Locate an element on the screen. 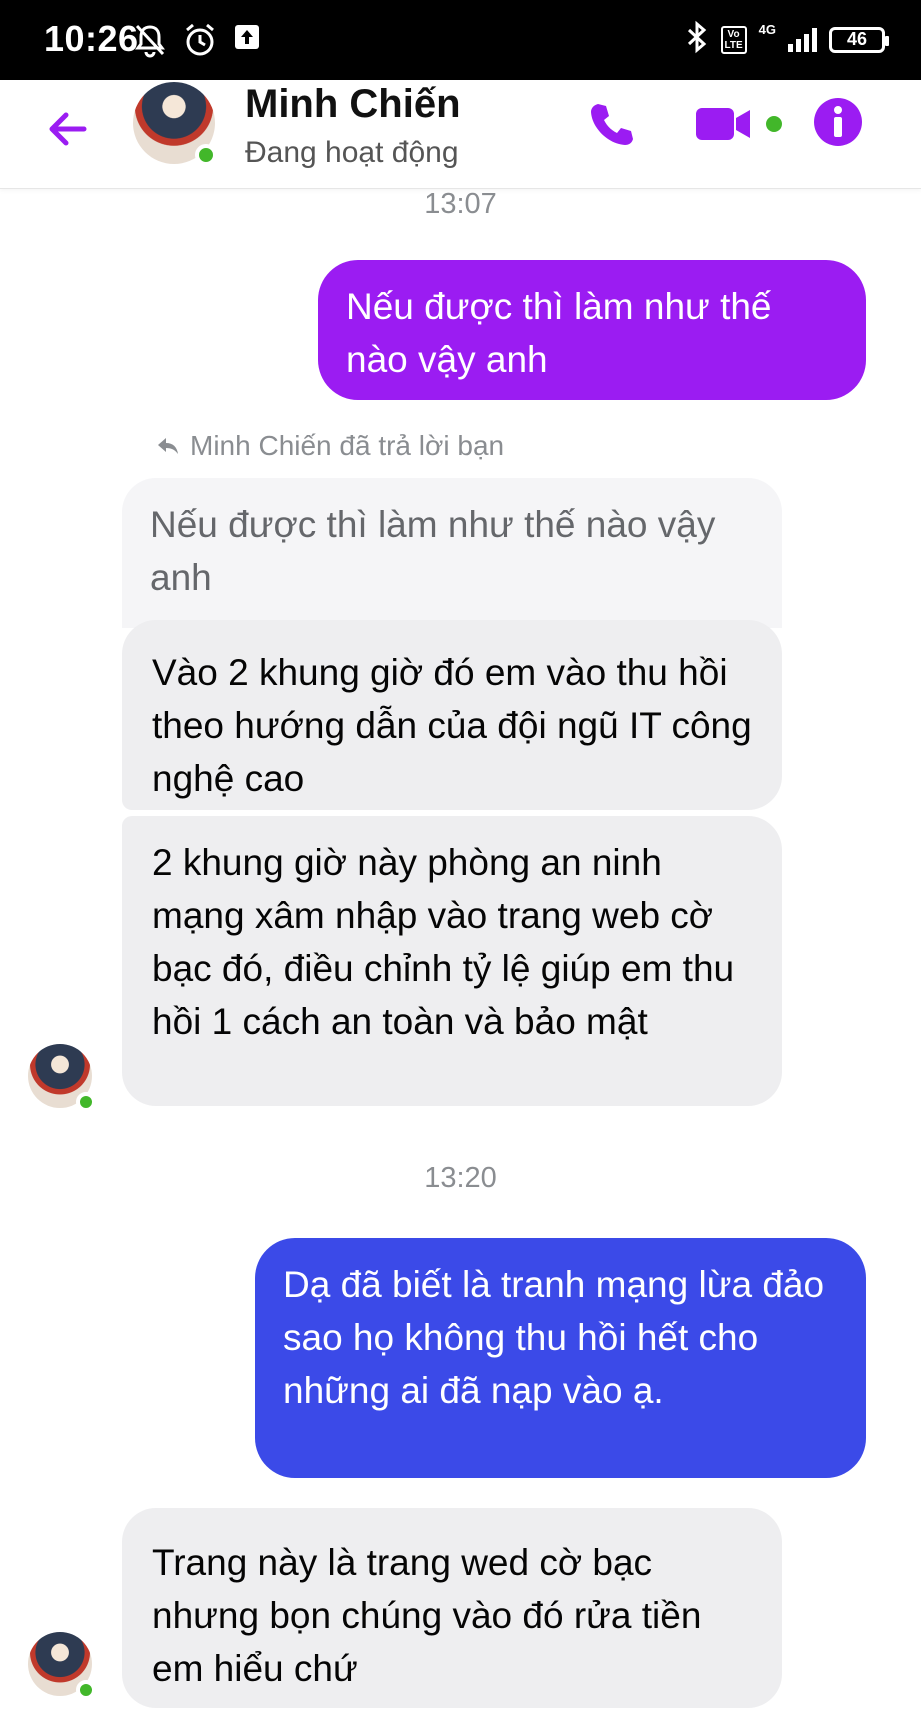 The height and width of the screenshot is (1724, 921). quoted-message: Nếu được thì làm như thế nào vậy anh is located at coordinates (452, 553).